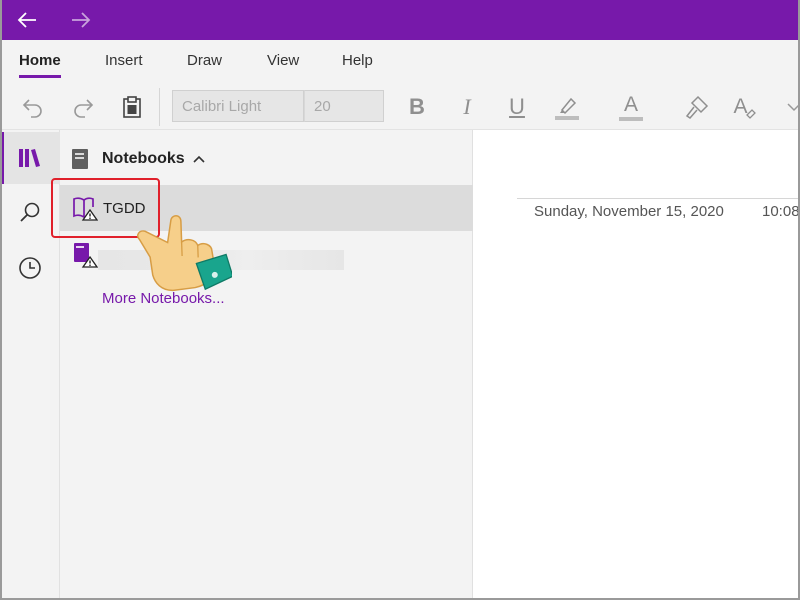 Image resolution: width=800 pixels, height=600 pixels. I want to click on tab-insert: Insert, so click(124, 65).